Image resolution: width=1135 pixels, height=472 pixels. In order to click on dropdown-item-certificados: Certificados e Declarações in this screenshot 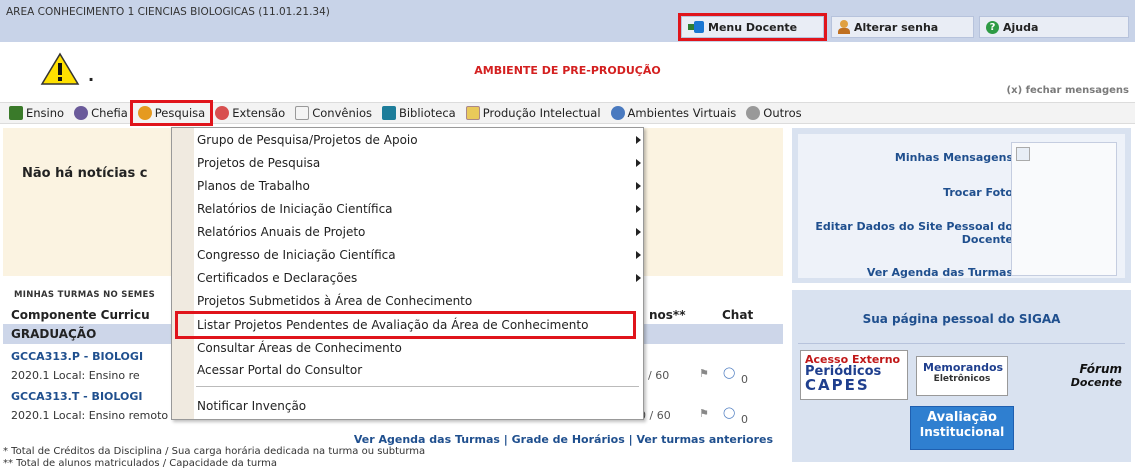, I will do `click(419, 278)`.